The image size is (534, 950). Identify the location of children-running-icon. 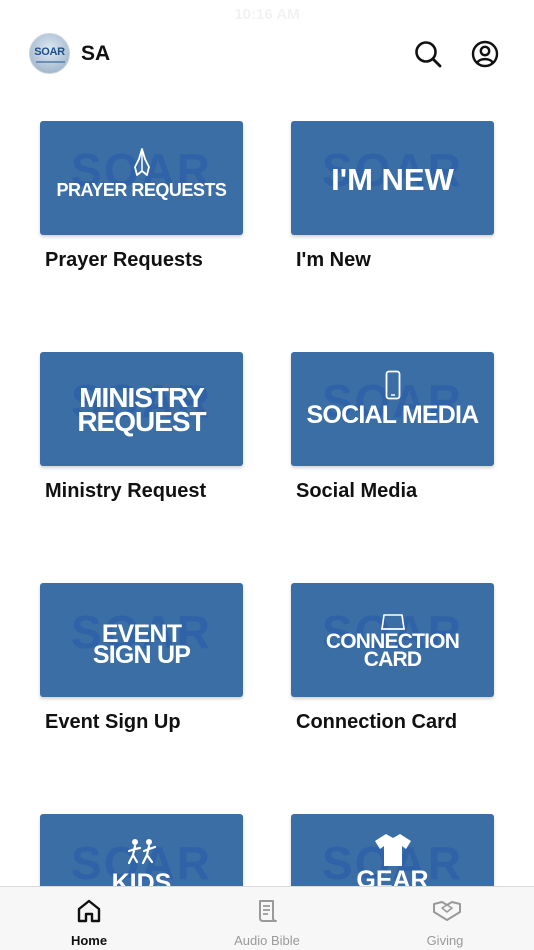
(141, 852).